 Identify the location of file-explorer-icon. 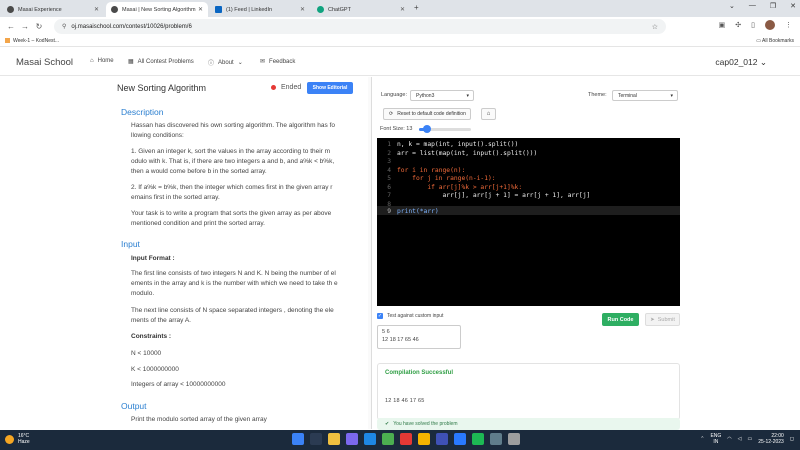
(334, 439).